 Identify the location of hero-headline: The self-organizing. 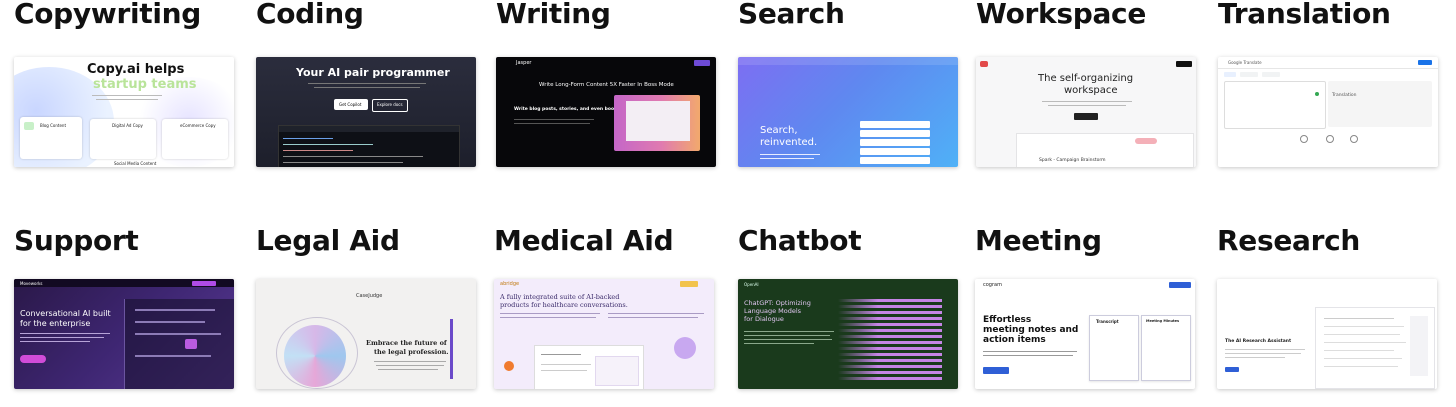
(1086, 78).